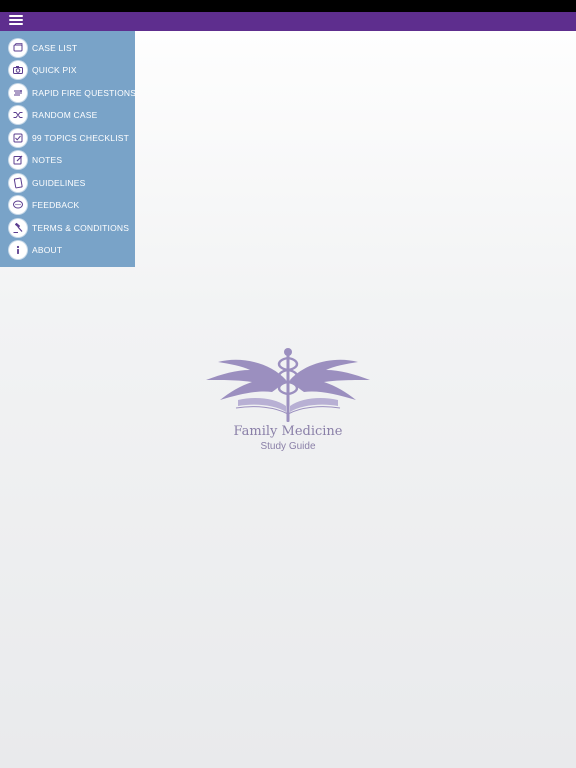 The height and width of the screenshot is (768, 576). I want to click on menu-item-topics-checklist: 99 TOPICS CHECKLIST, so click(67, 138).